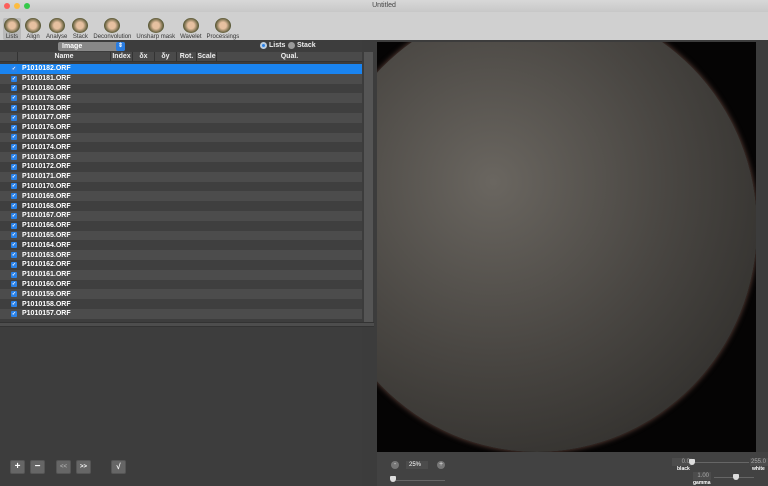 The image size is (768, 486). I want to click on col-index: Index, so click(122, 56).